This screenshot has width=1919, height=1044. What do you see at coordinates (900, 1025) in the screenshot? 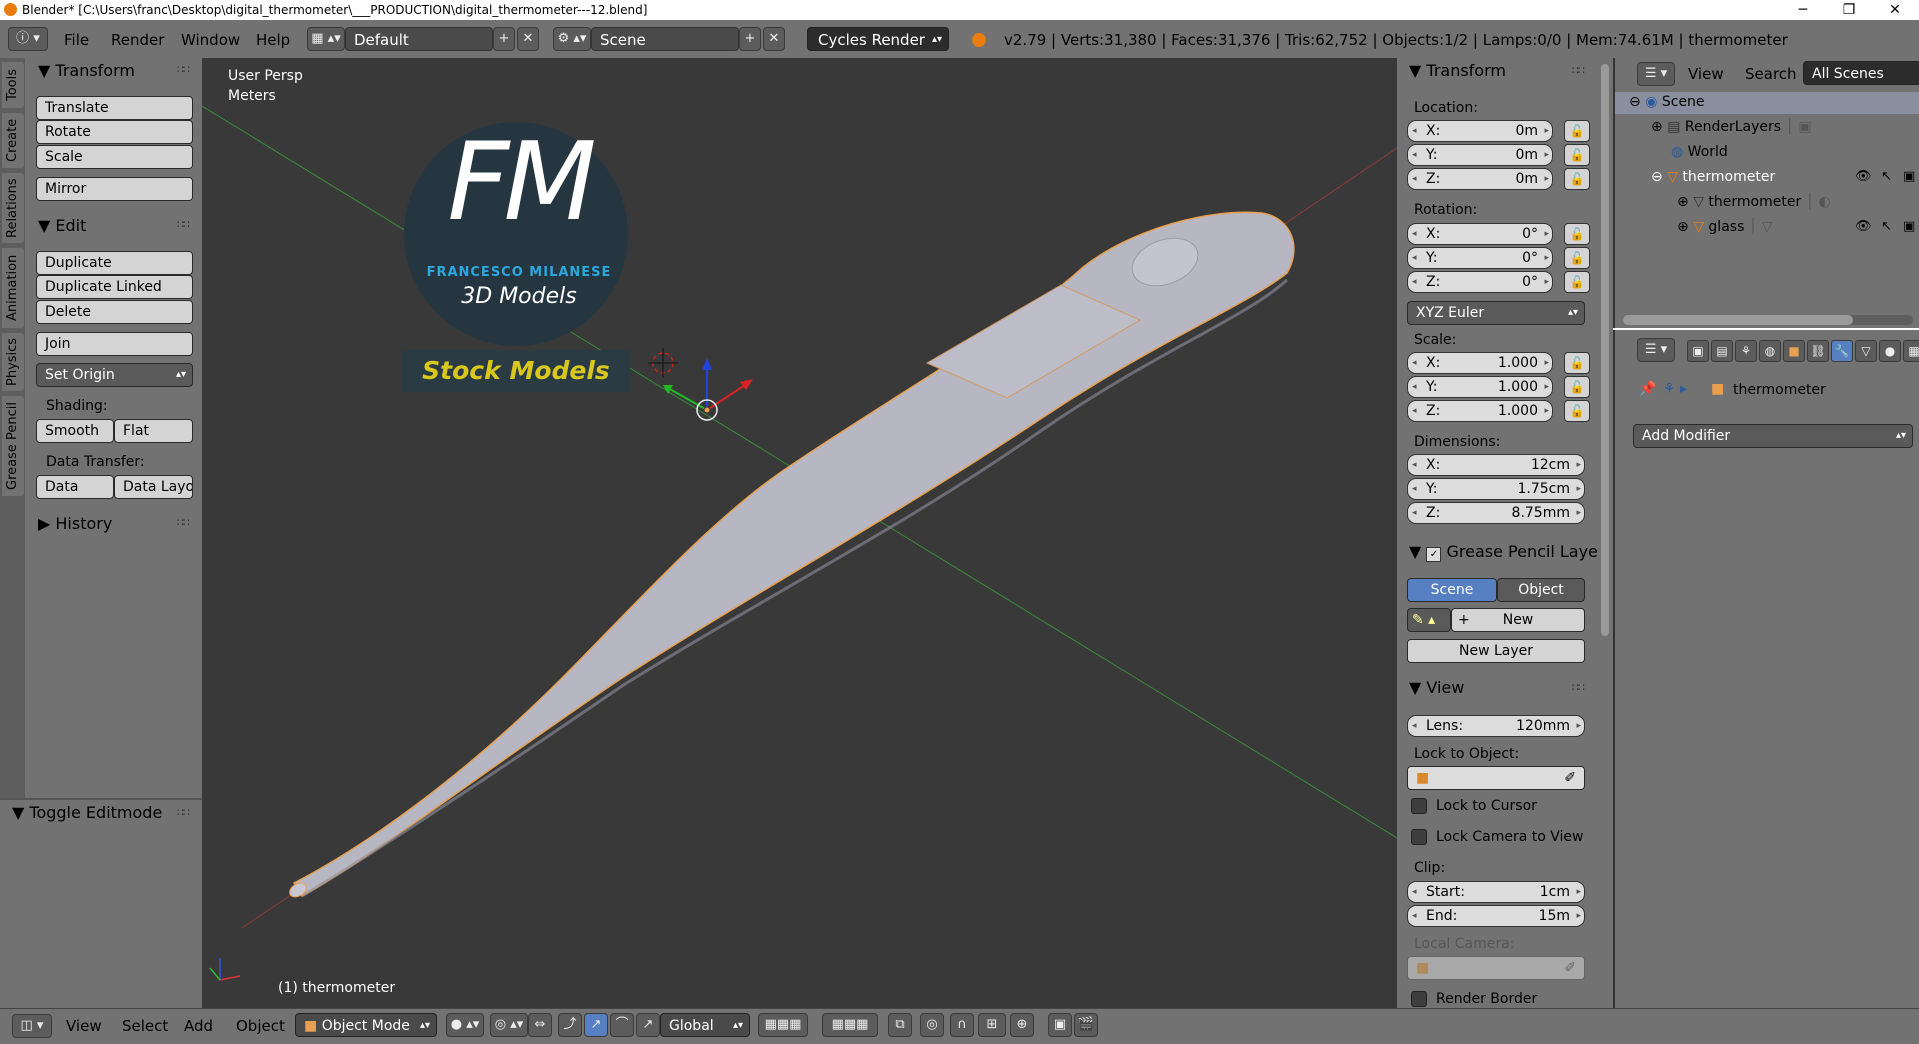
I see `lock-layers-icon: ⧉` at bounding box center [900, 1025].